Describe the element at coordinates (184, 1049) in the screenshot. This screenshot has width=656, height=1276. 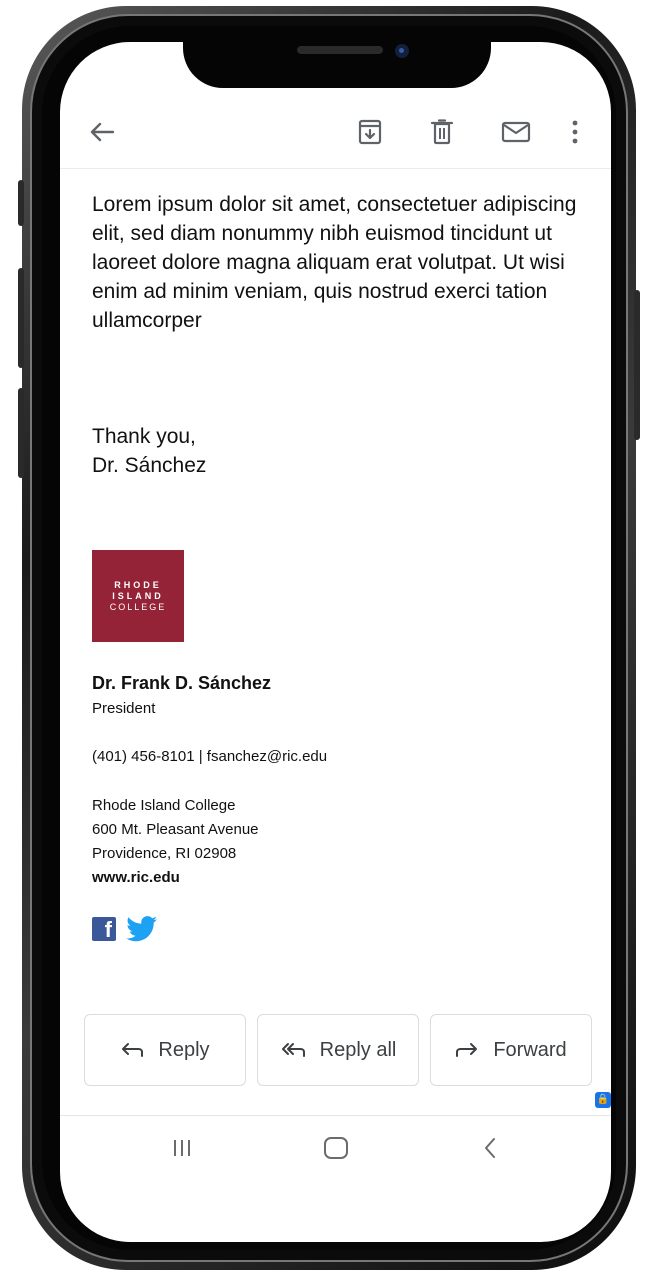
I see `reply-label: Reply` at that location.